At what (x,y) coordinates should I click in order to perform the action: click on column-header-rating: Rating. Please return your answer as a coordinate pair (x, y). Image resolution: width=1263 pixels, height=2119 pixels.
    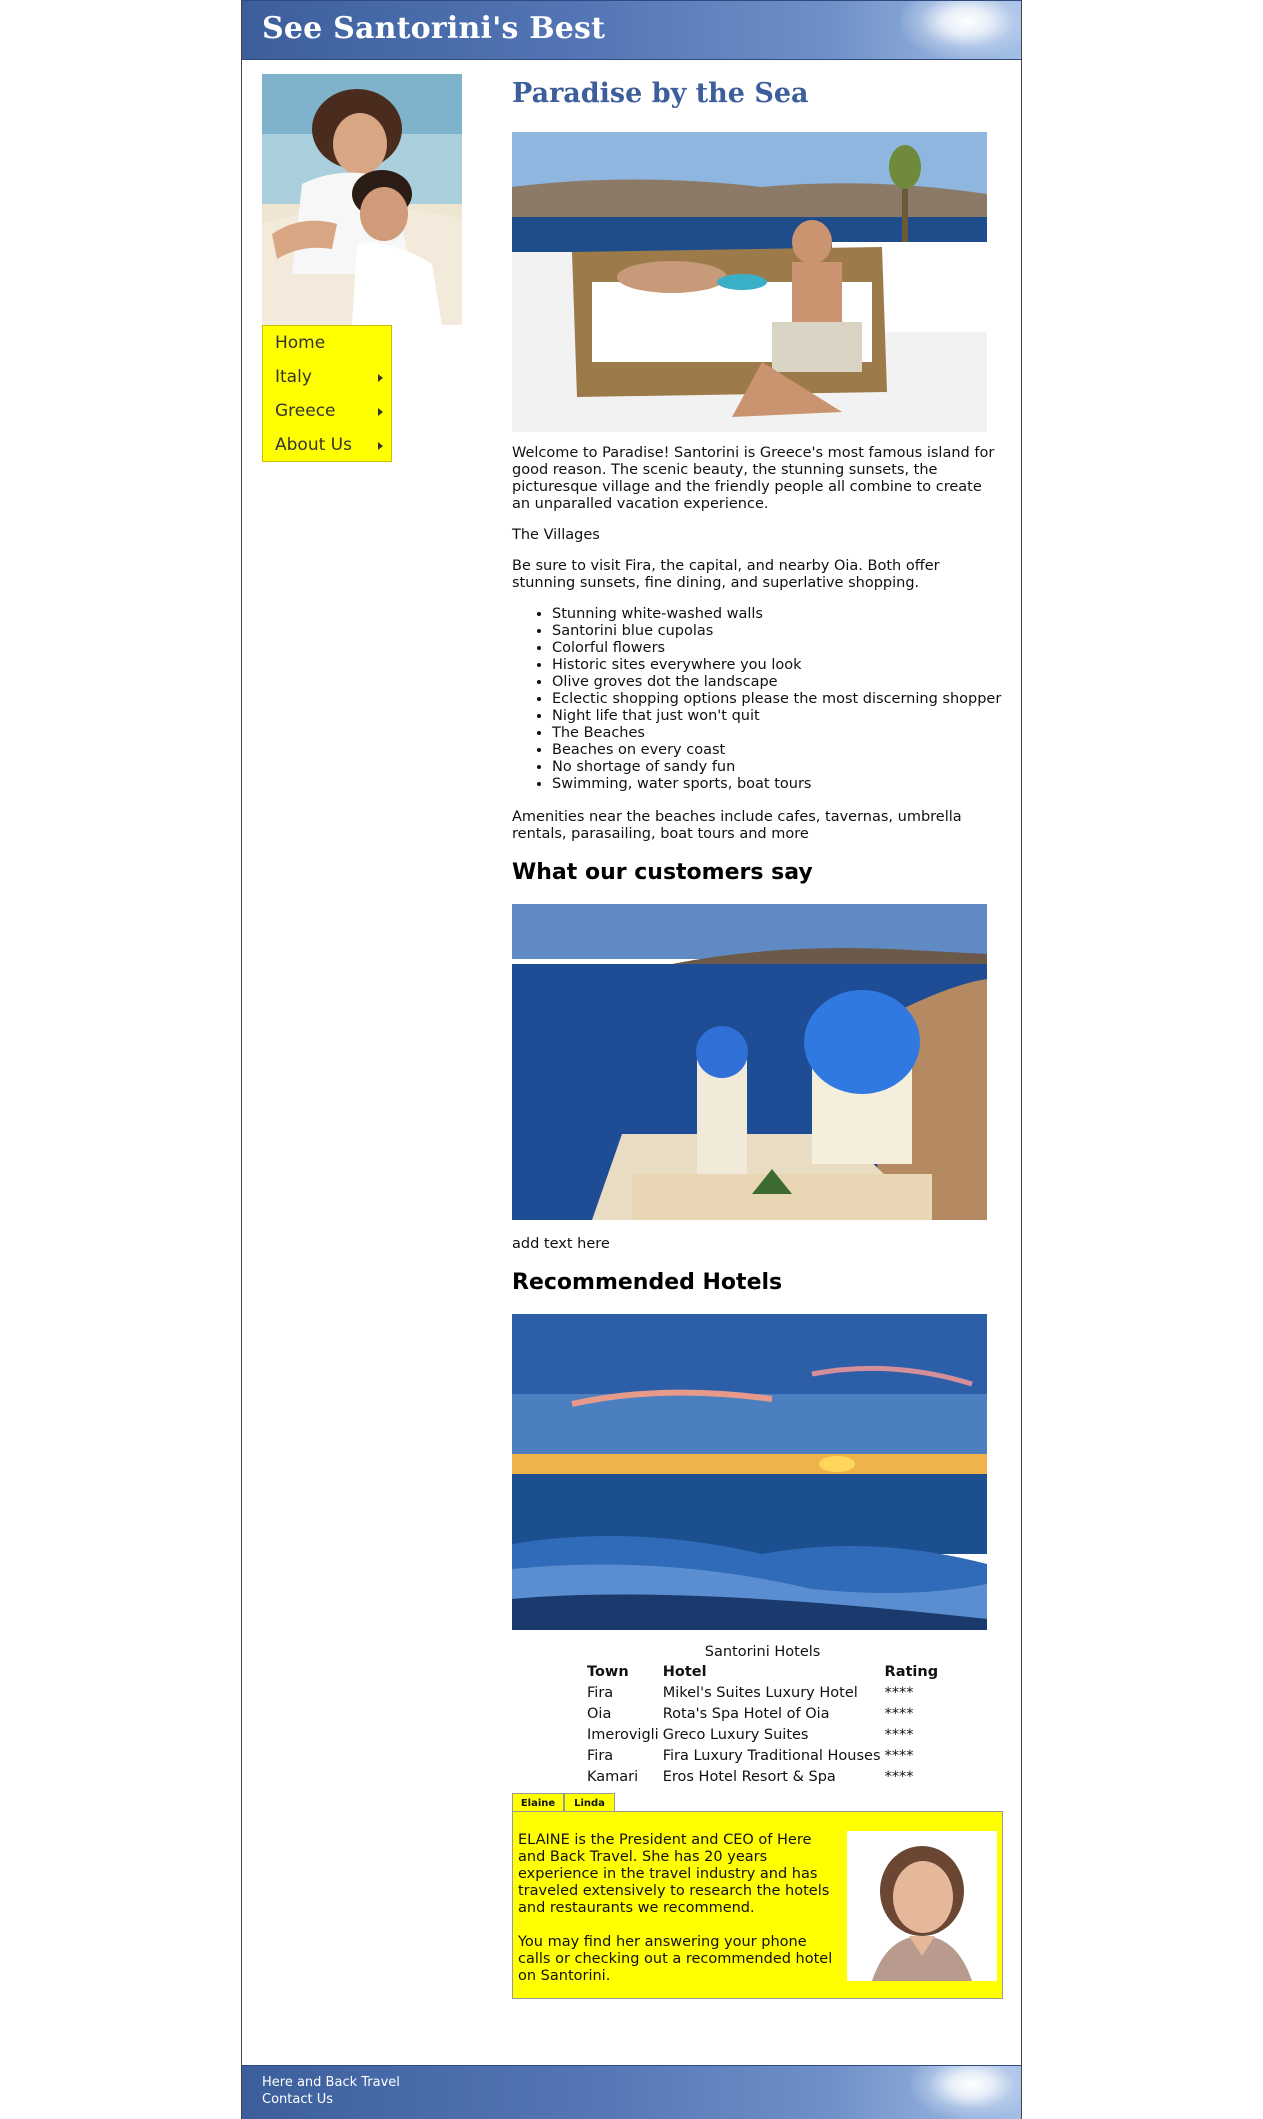
    Looking at the image, I should click on (911, 1671).